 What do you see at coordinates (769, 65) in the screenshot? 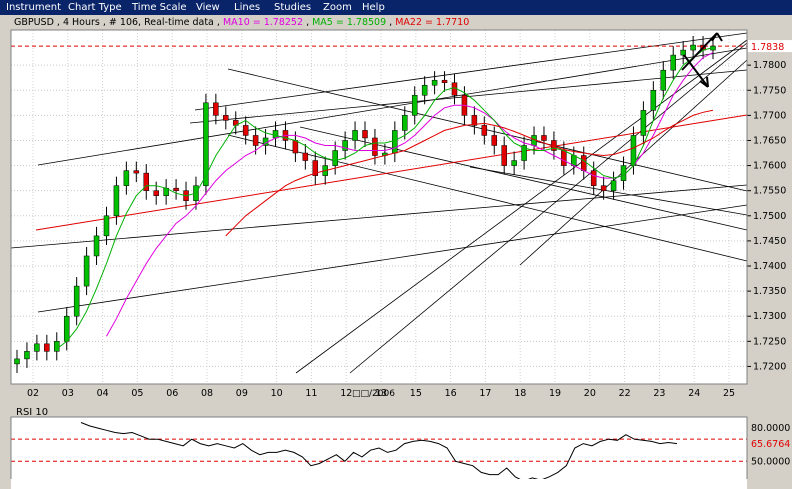
I see `y-tick-label: 1.7800` at bounding box center [769, 65].